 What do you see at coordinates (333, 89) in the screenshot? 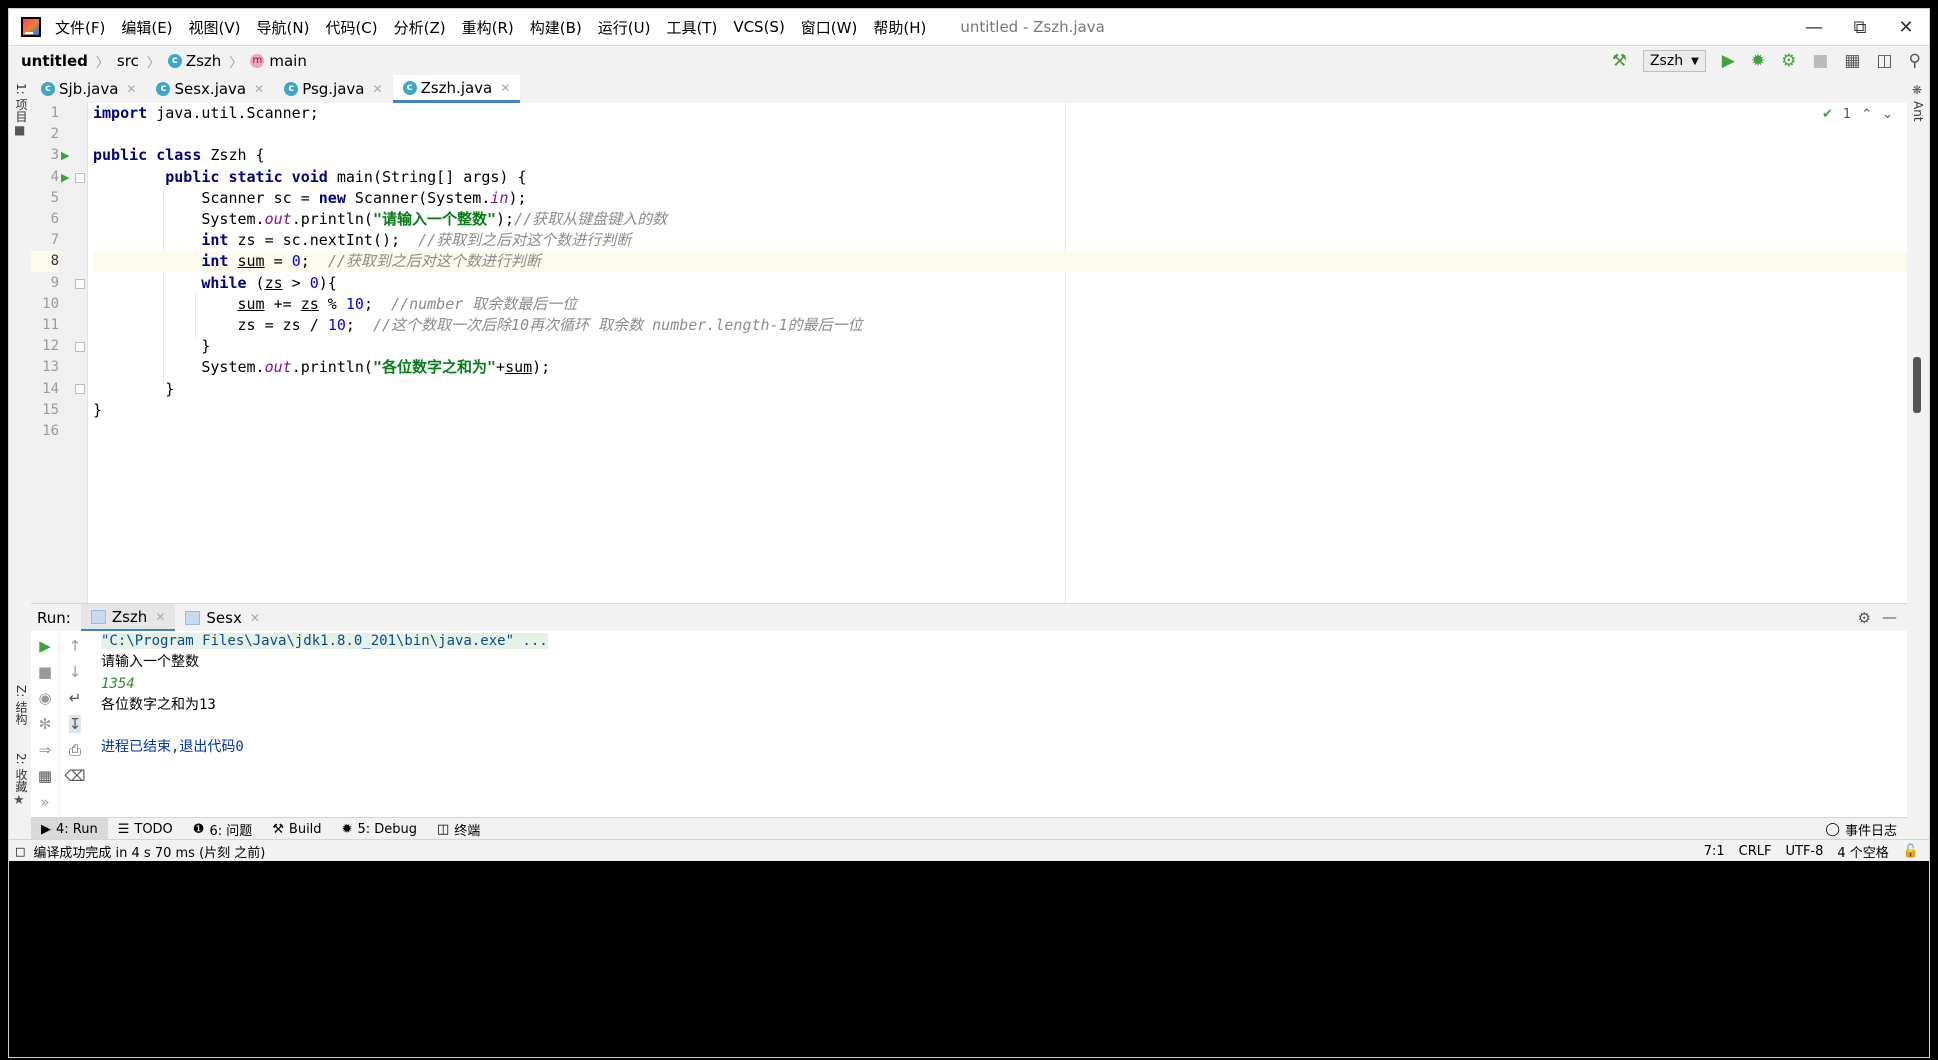
I see `tab-psg: c Psg.java ✕` at bounding box center [333, 89].